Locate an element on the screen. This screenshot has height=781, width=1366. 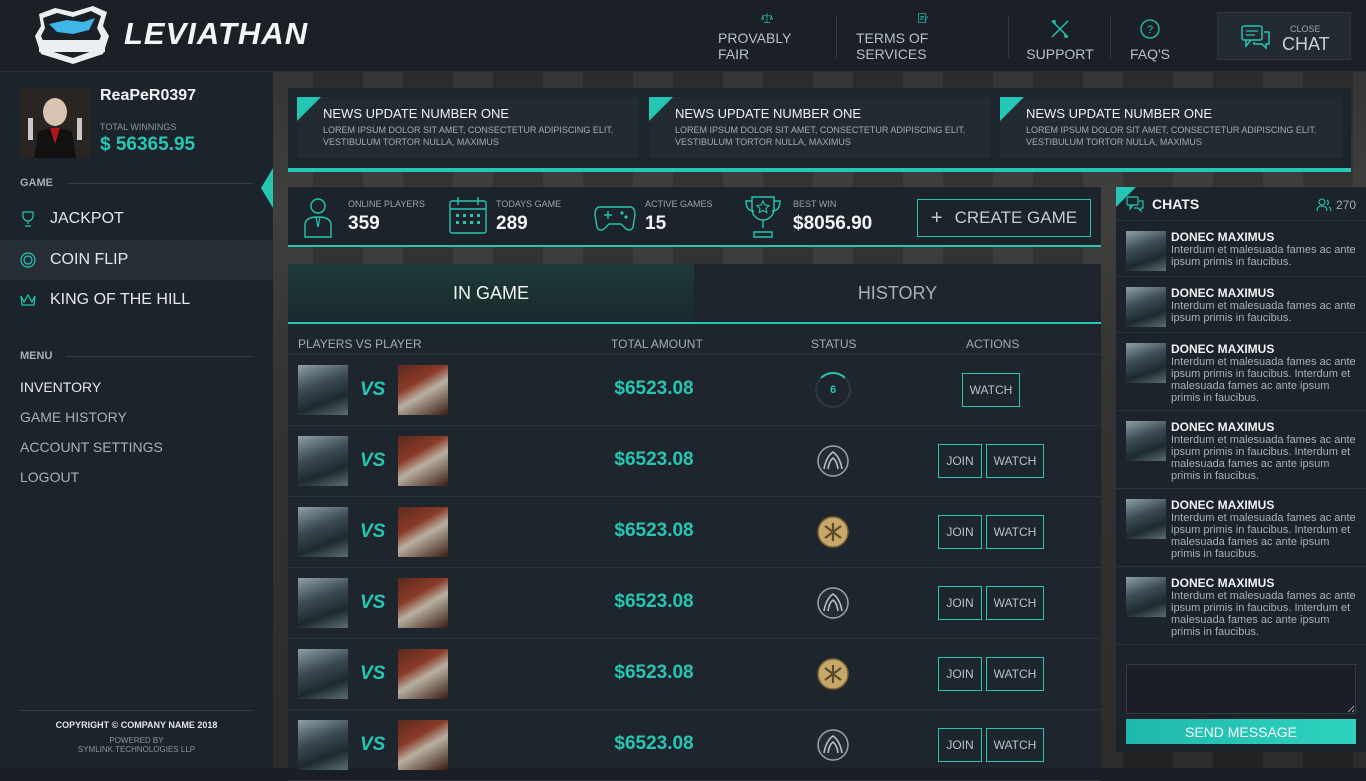
nav-label: TERMS OF SERVICES is located at coordinates (892, 46).